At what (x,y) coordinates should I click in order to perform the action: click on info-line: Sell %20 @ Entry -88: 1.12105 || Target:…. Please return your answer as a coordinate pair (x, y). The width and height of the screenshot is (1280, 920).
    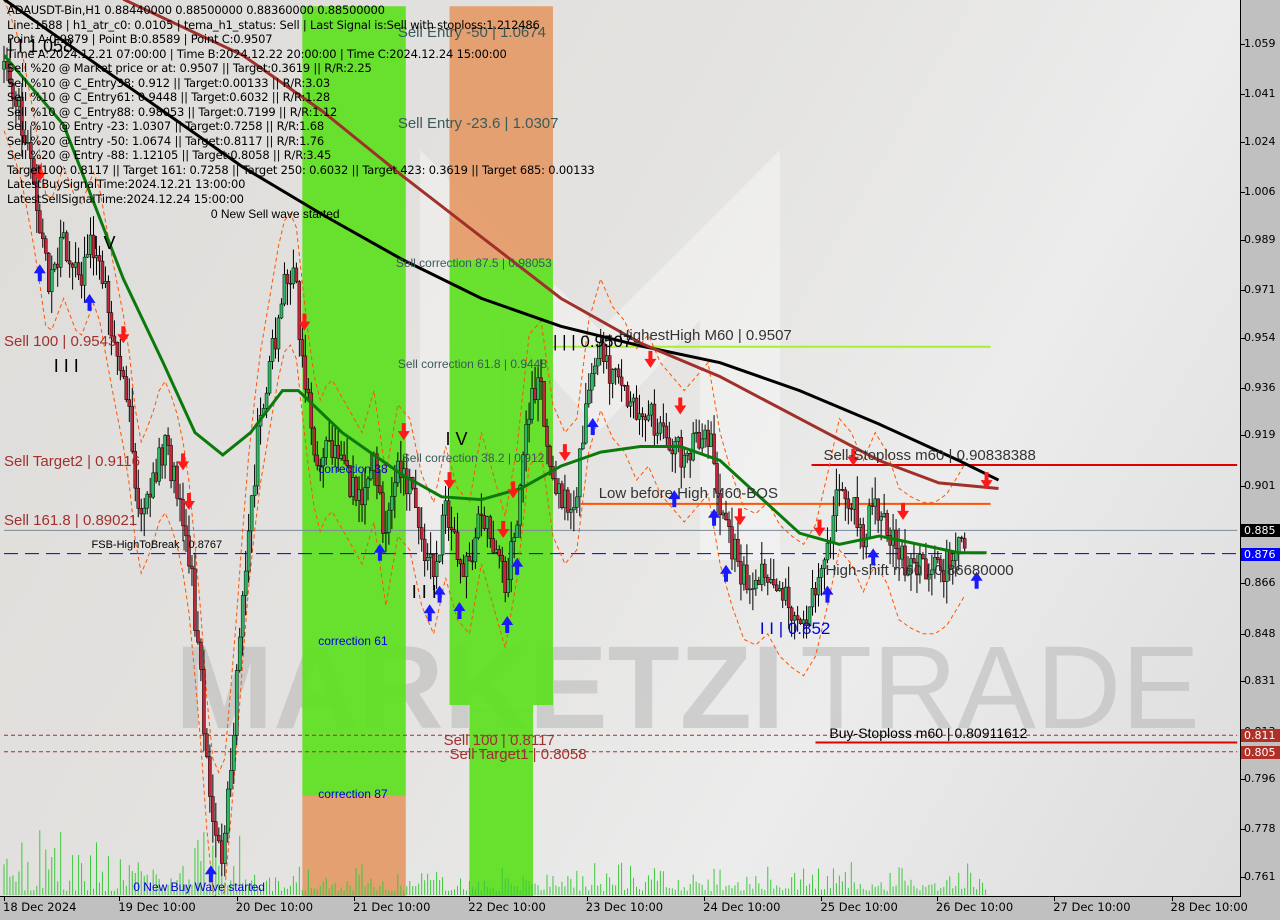
    Looking at the image, I should click on (169, 155).